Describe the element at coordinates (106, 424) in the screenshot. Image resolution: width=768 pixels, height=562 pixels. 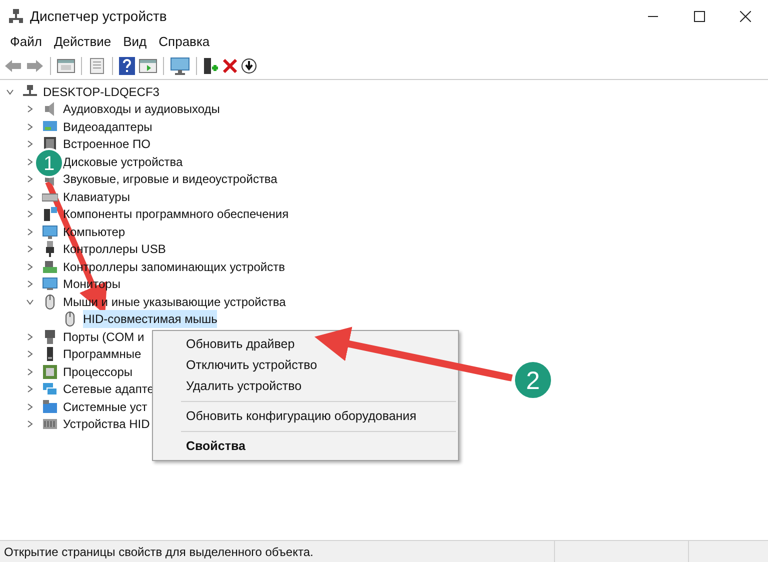
I see `tree-item: Устройства HID` at that location.